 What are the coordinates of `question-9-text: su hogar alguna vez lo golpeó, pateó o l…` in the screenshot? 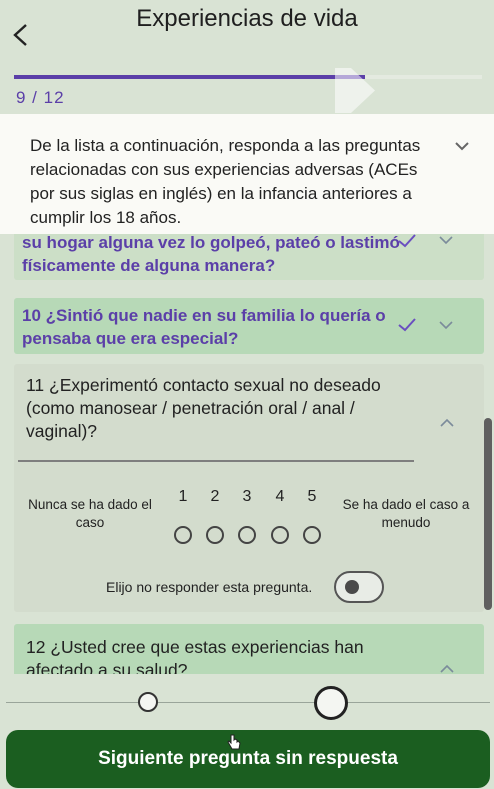 It's located at (211, 254).